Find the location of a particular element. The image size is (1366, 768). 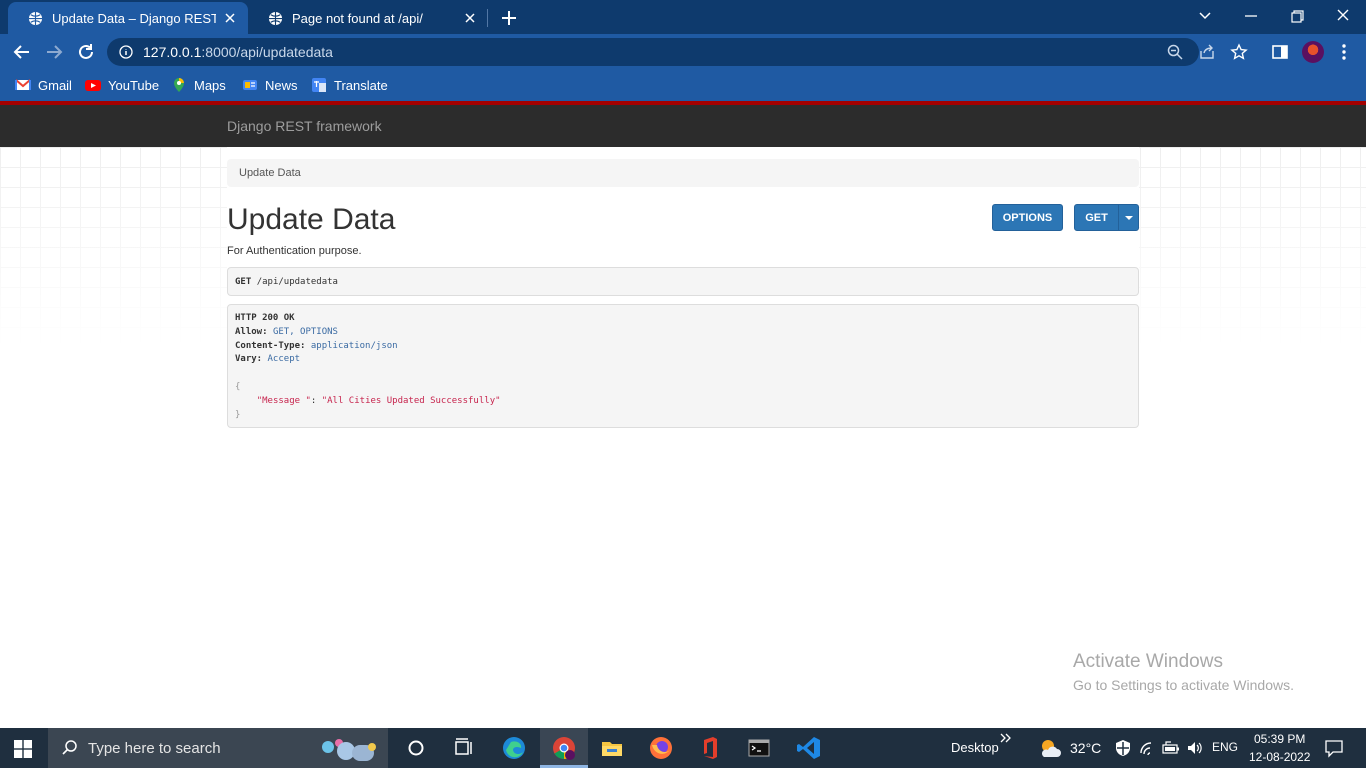

profile-avatar is located at coordinates (1313, 52).